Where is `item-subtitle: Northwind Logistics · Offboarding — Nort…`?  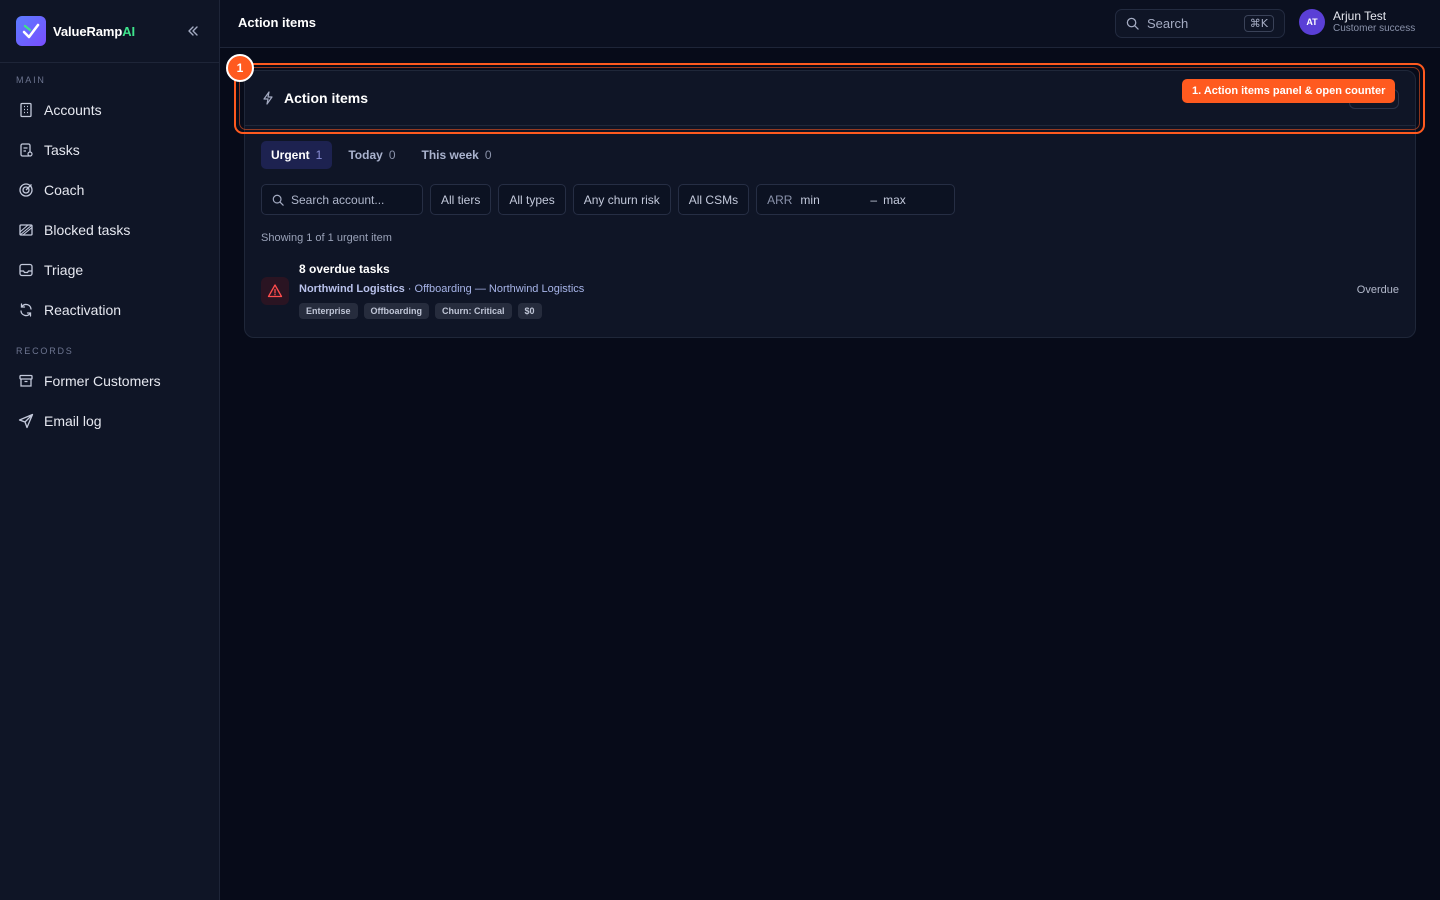 item-subtitle: Northwind Logistics · Offboarding — Nort… is located at coordinates (442, 289).